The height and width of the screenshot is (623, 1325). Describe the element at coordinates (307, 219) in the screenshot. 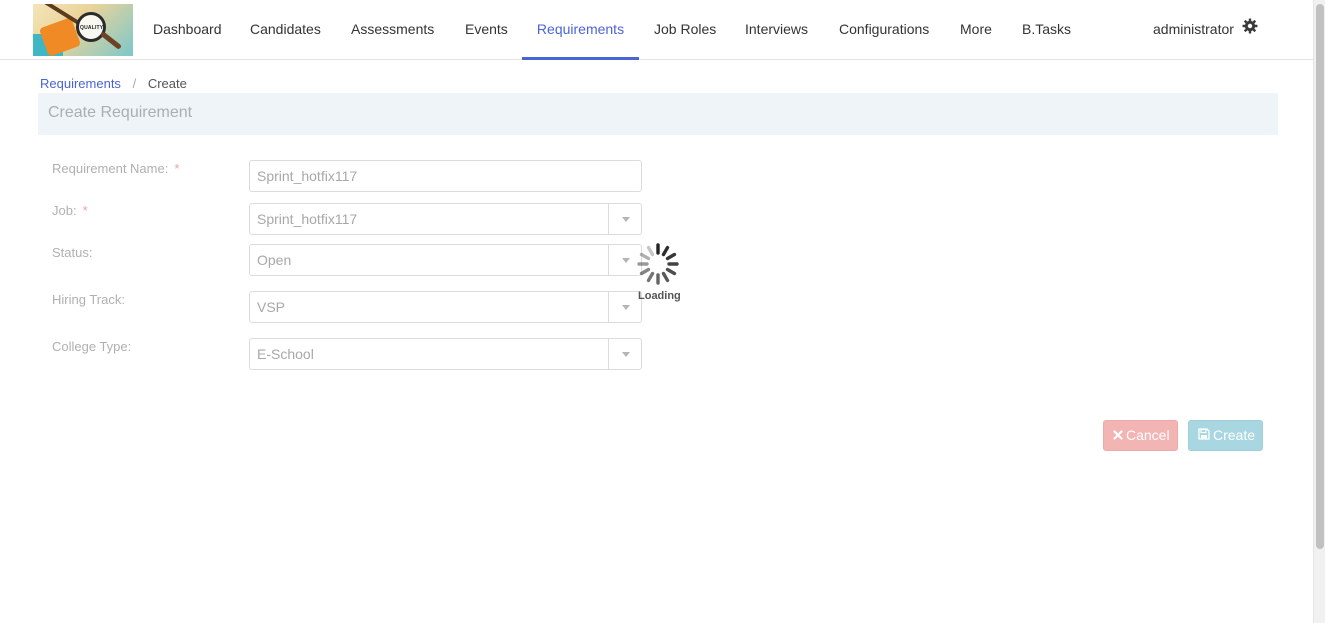

I see `job-value: Sprint_hotfix117` at that location.